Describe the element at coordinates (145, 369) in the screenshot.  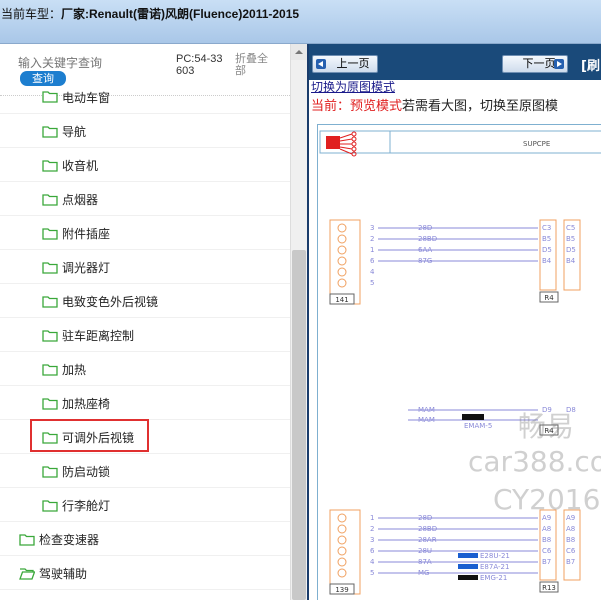
I see `tree-item: 加热` at that location.